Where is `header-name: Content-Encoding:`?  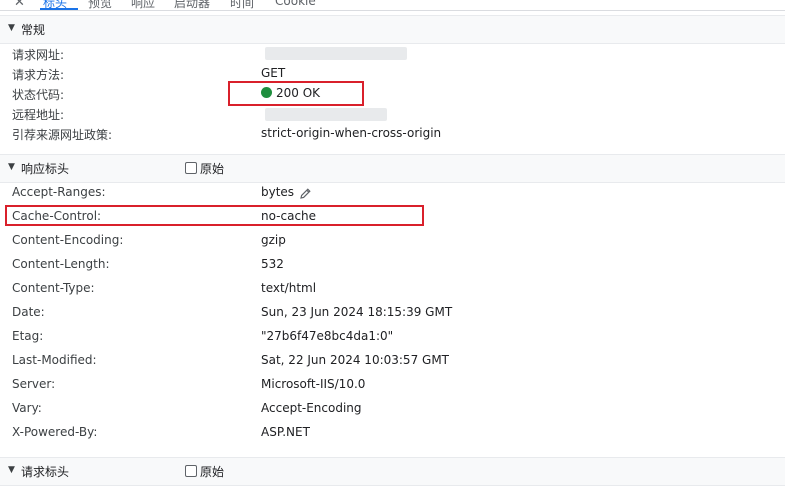 header-name: Content-Encoding: is located at coordinates (68, 240).